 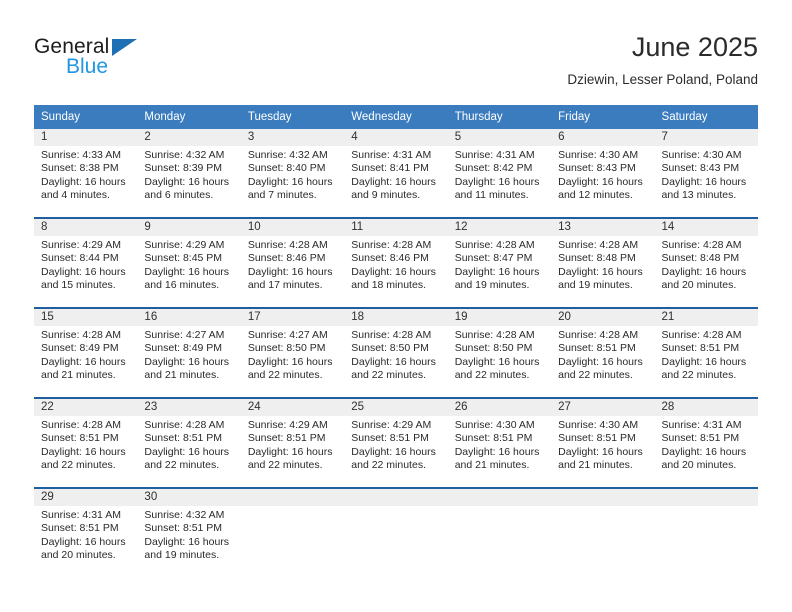 What do you see at coordinates (499, 497) in the screenshot?
I see `day-number` at bounding box center [499, 497].